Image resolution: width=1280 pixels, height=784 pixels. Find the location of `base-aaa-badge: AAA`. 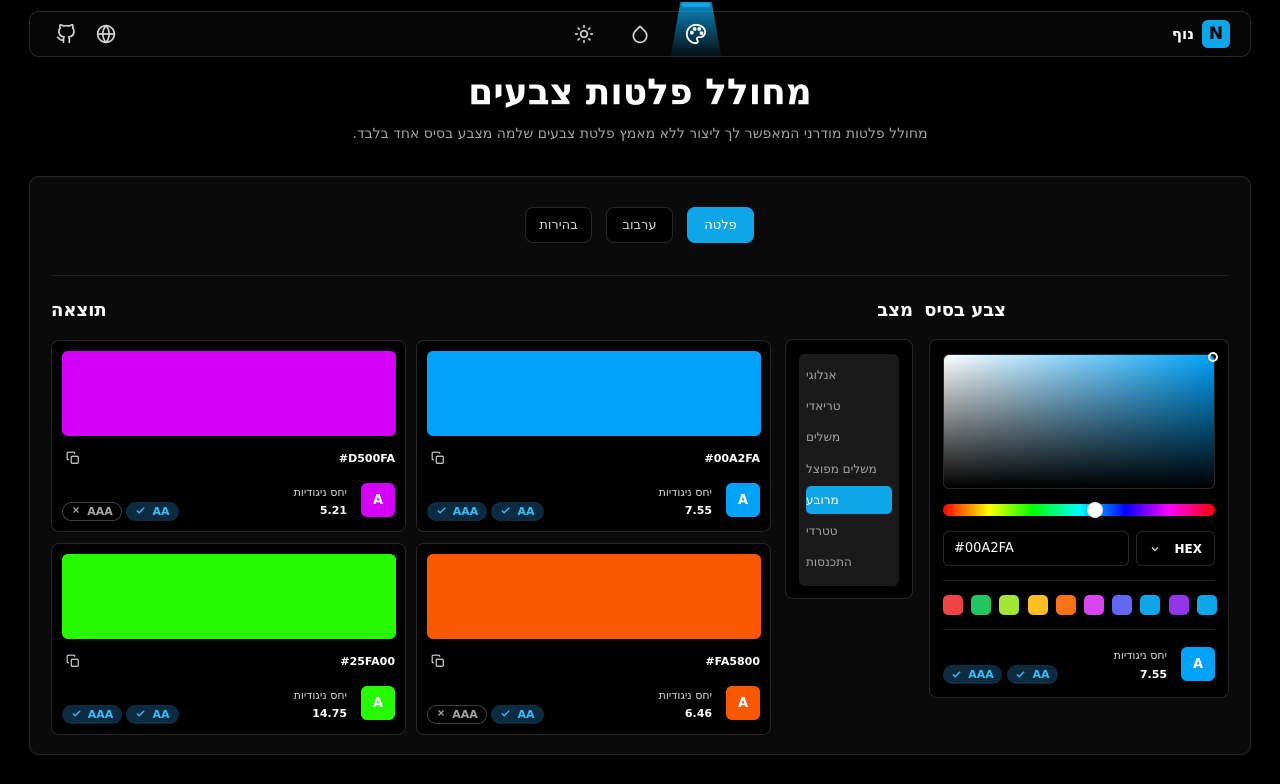

base-aaa-badge: AAA is located at coordinates (972, 674).